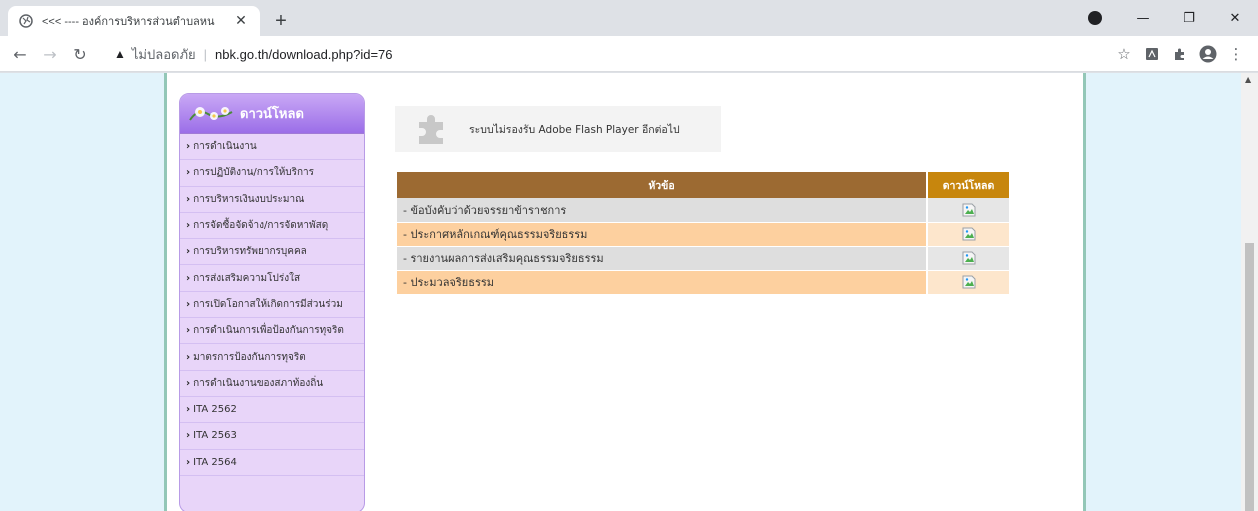 This screenshot has width=1258, height=511. What do you see at coordinates (272, 147) in the screenshot?
I see `sidebar-item: › การดำเนินงาน` at bounding box center [272, 147].